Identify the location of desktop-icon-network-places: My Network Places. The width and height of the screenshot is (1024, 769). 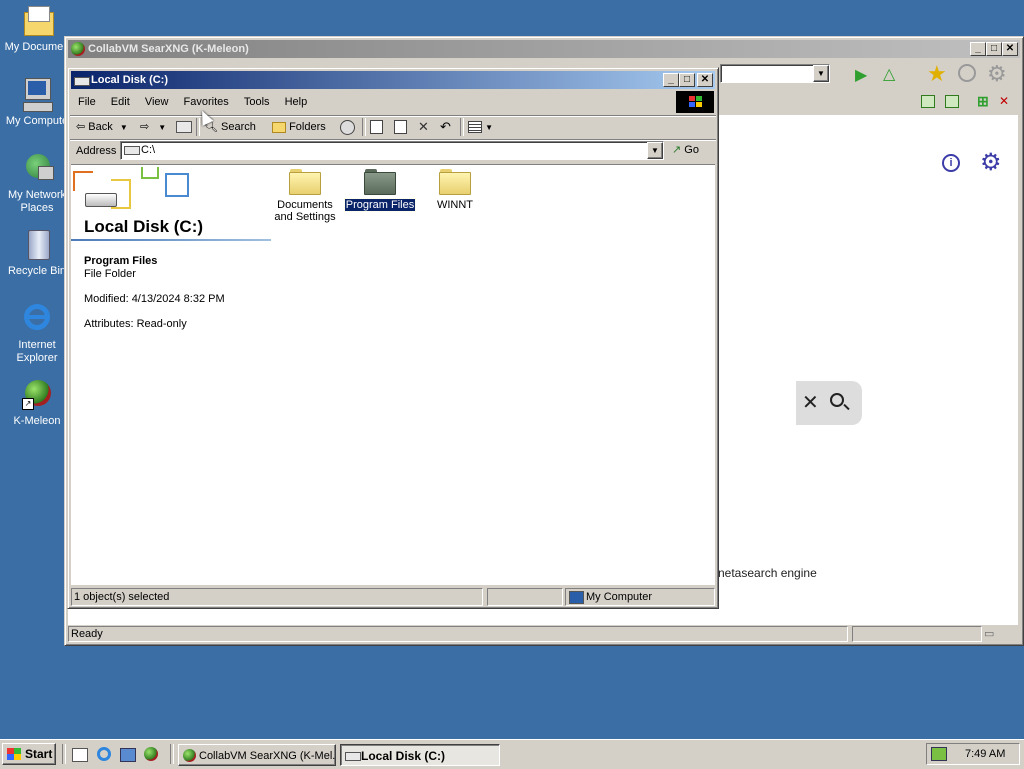
(37, 183).